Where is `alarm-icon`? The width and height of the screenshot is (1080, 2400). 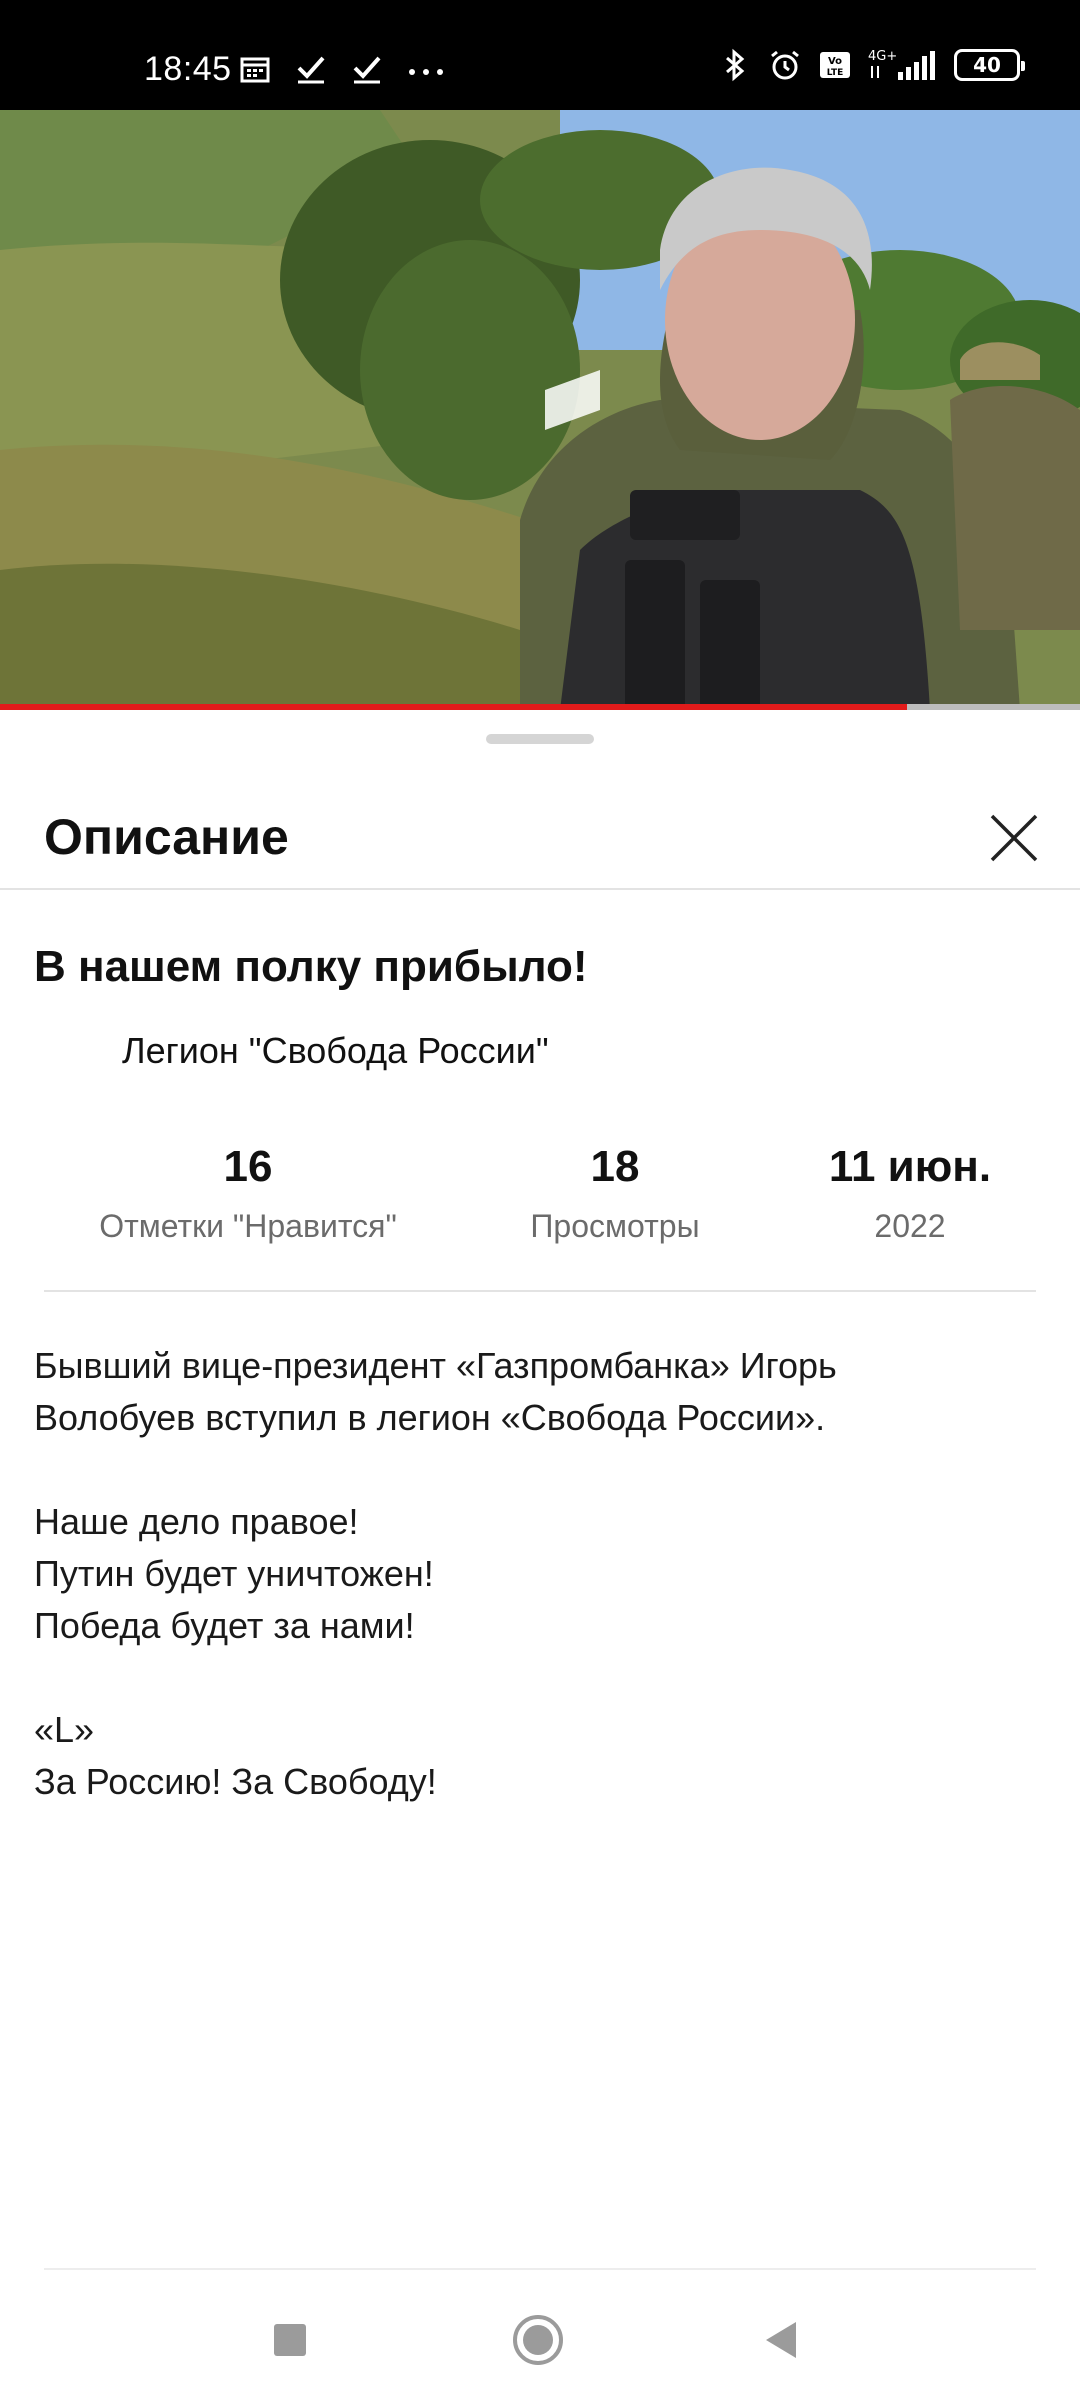
alarm-icon is located at coordinates (785, 65).